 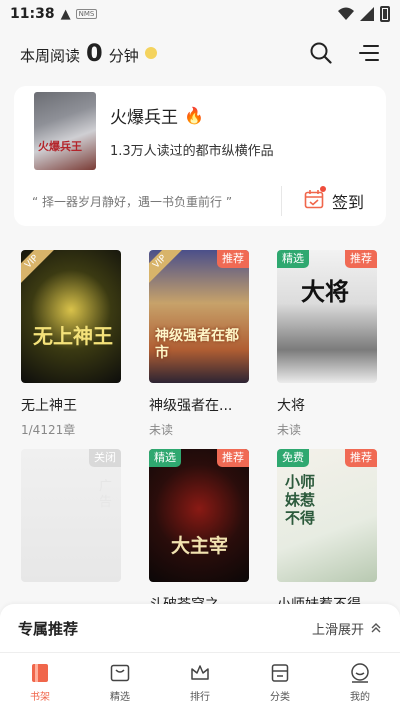 What do you see at coordinates (199, 316) in the screenshot?
I see `book-cover: VIP 推荐 神级强者在都市` at bounding box center [199, 316].